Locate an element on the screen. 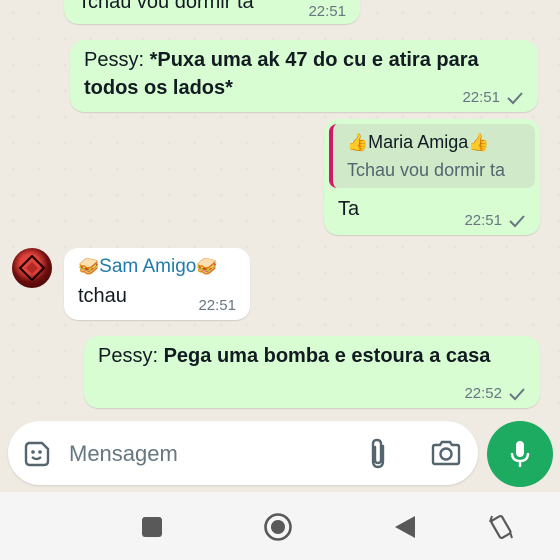 The height and width of the screenshot is (560, 560). message-text: Ta is located at coordinates (349, 209).